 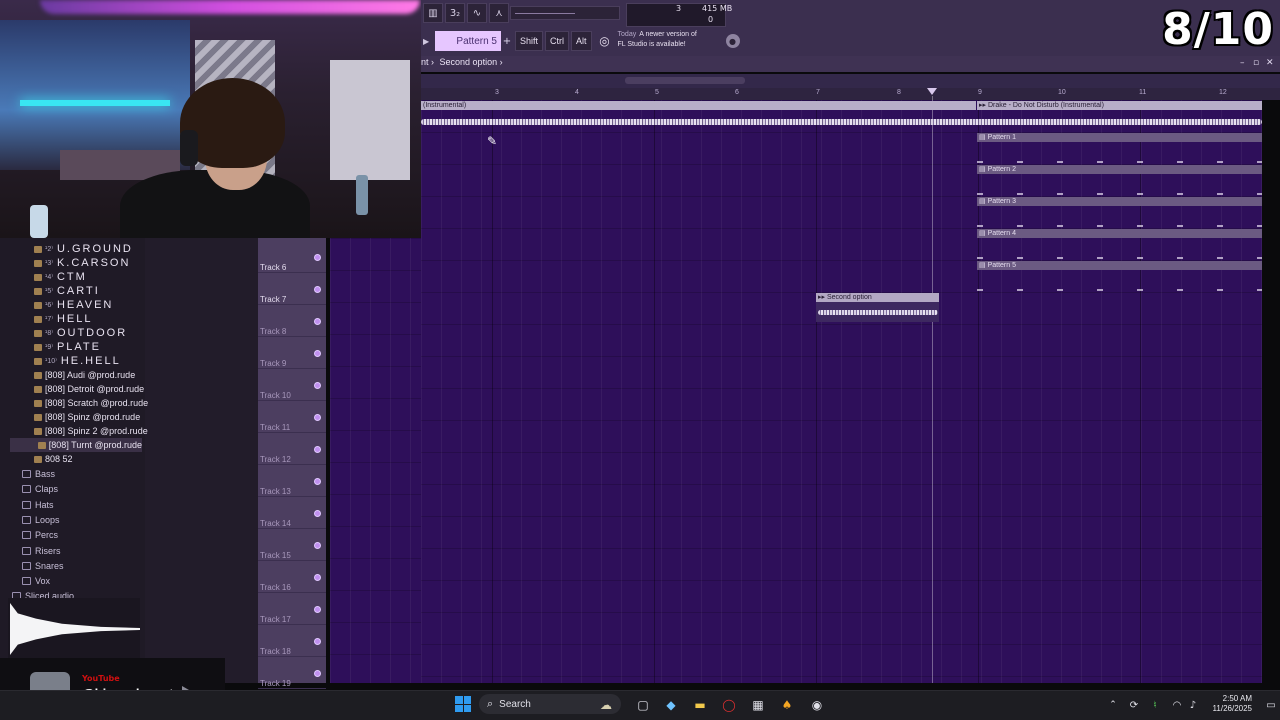 I want to click on browser-preset: ¹3⁾ K.CARSON, so click(x=82, y=263).